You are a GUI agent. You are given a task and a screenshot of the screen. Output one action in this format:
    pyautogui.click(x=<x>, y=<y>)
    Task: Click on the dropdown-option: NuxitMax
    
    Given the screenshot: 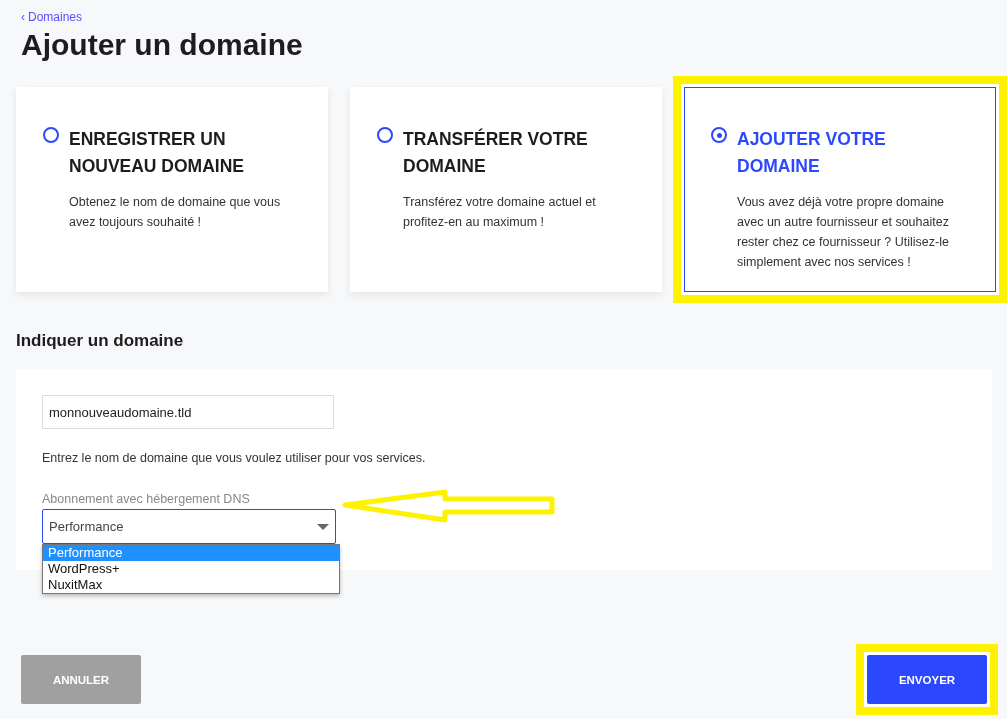 What is the action you would take?
    pyautogui.click(x=191, y=585)
    